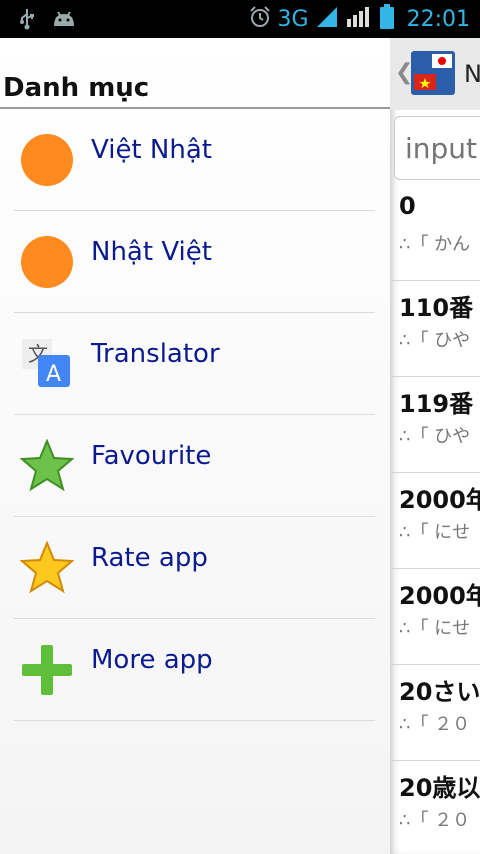 The image size is (480, 854). Describe the element at coordinates (438, 19) in the screenshot. I see `clock: 22:01` at that location.